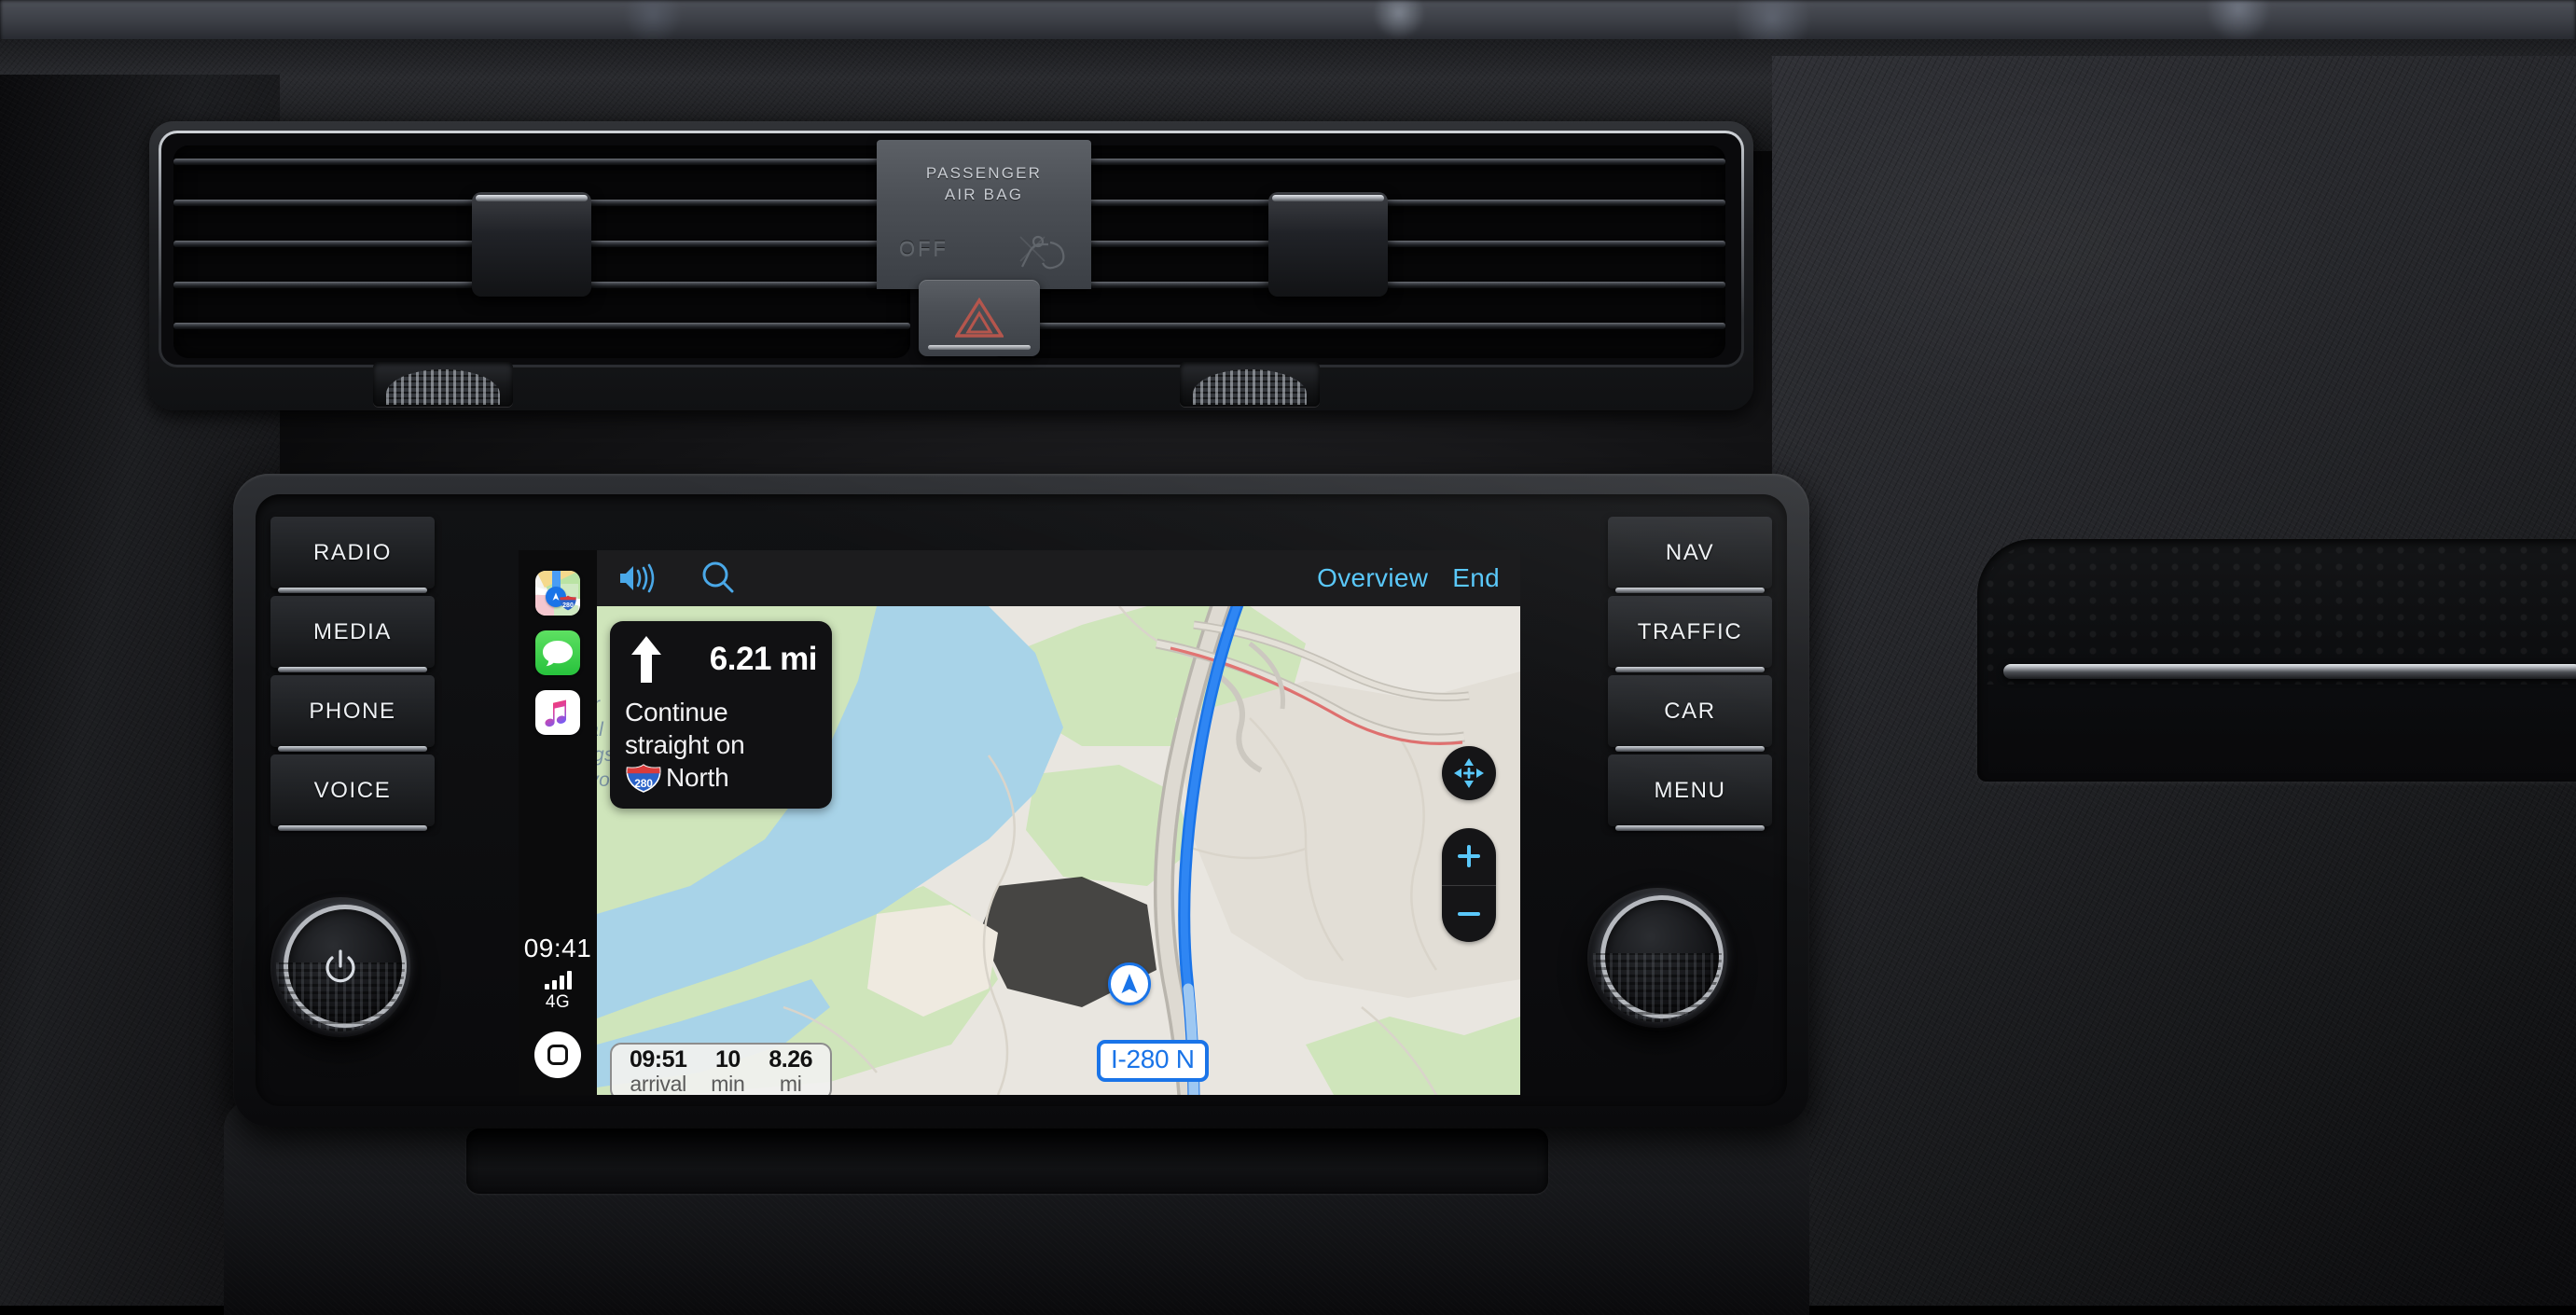 This screenshot has width=2576, height=1315. Describe the element at coordinates (558, 981) in the screenshot. I see `signal-strength-icon` at that location.